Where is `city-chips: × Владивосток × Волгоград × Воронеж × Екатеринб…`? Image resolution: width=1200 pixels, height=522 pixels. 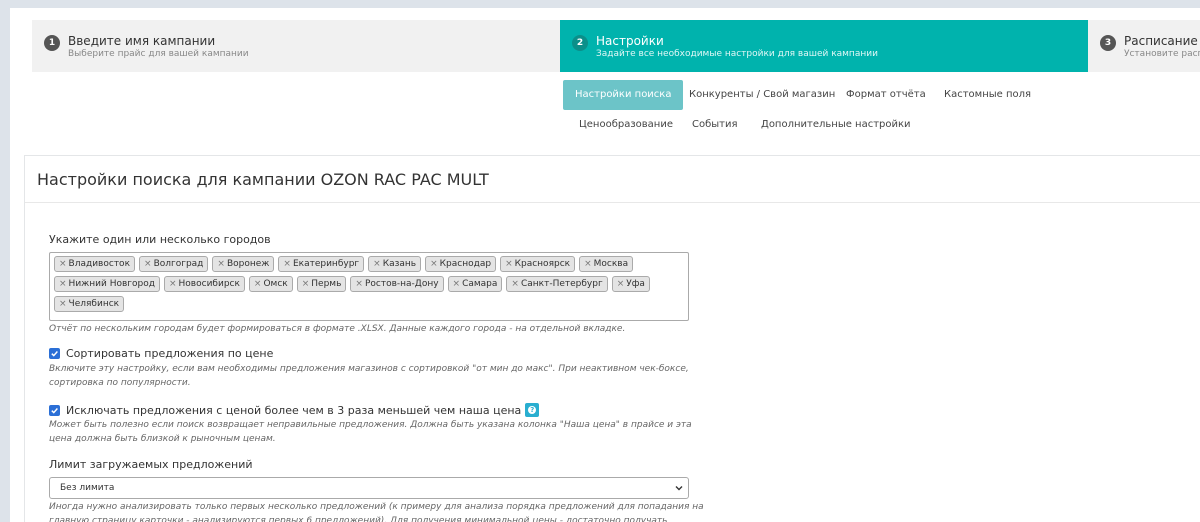
city-chips: × Владивосток × Волгоград × Воронеж × Екатеринб… is located at coordinates (369, 284).